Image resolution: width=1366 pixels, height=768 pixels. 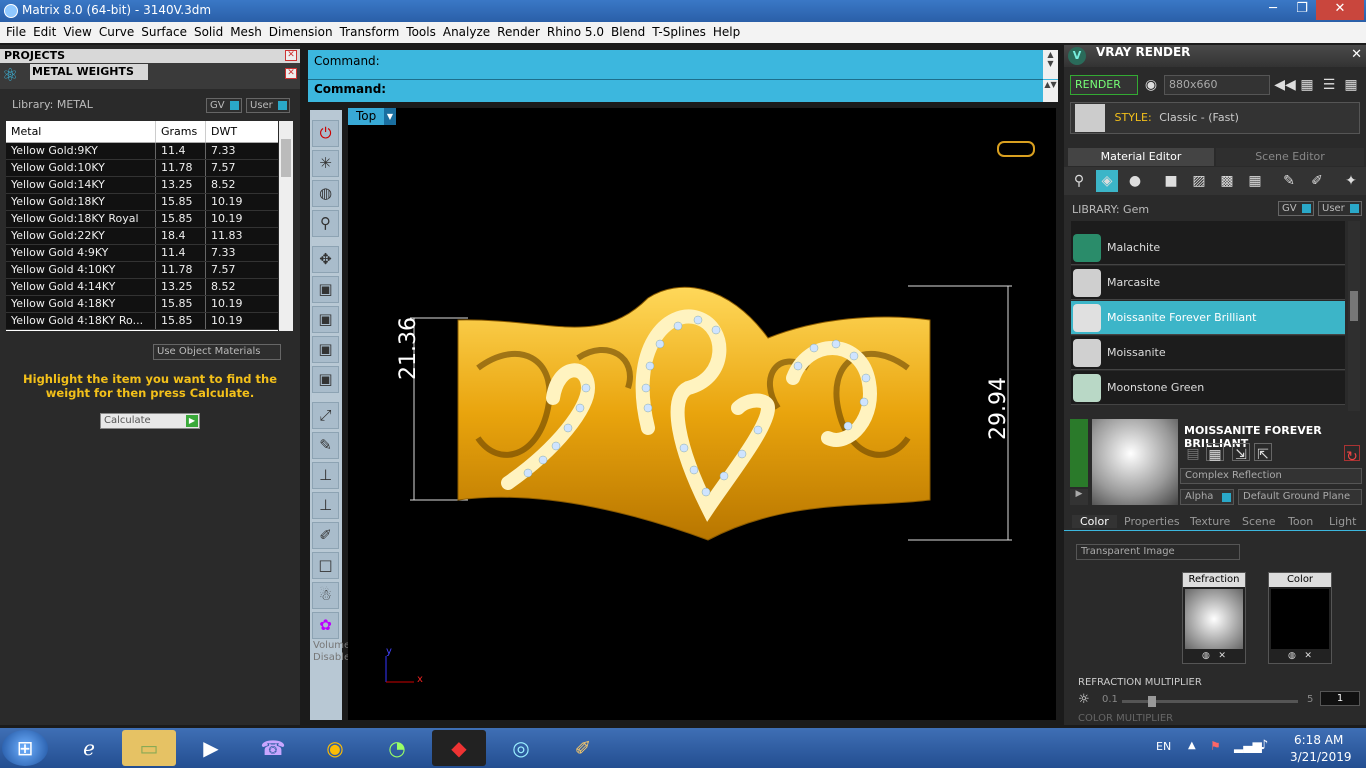 What do you see at coordinates (1356, 54) in the screenshot?
I see `close-vray-button: ✕` at bounding box center [1356, 54].